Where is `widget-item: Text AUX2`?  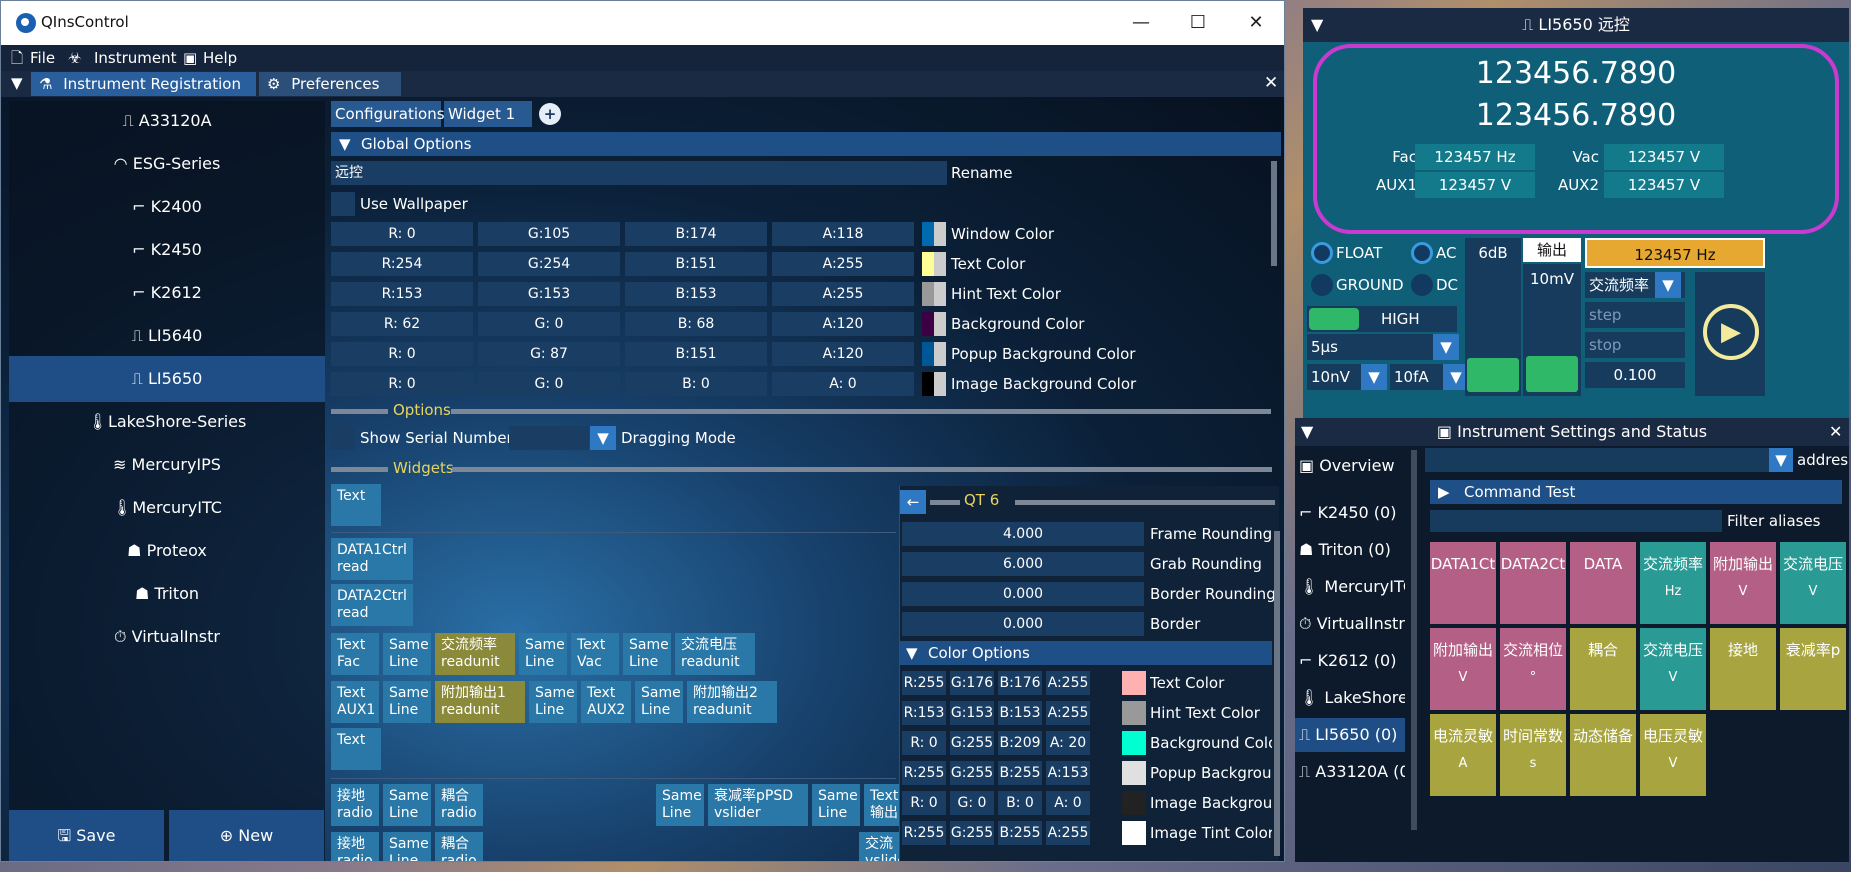 widget-item: Text AUX2 is located at coordinates (606, 702).